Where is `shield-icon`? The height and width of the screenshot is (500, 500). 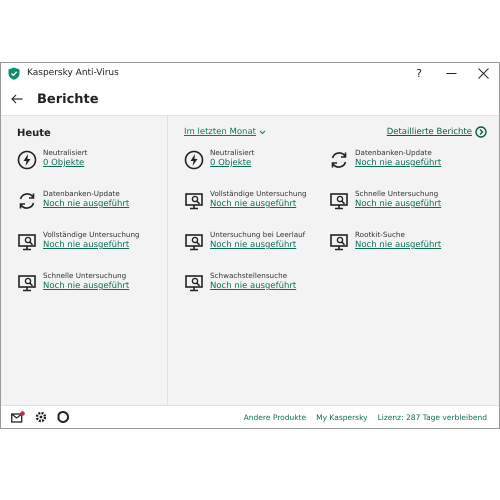
shield-icon is located at coordinates (14, 73).